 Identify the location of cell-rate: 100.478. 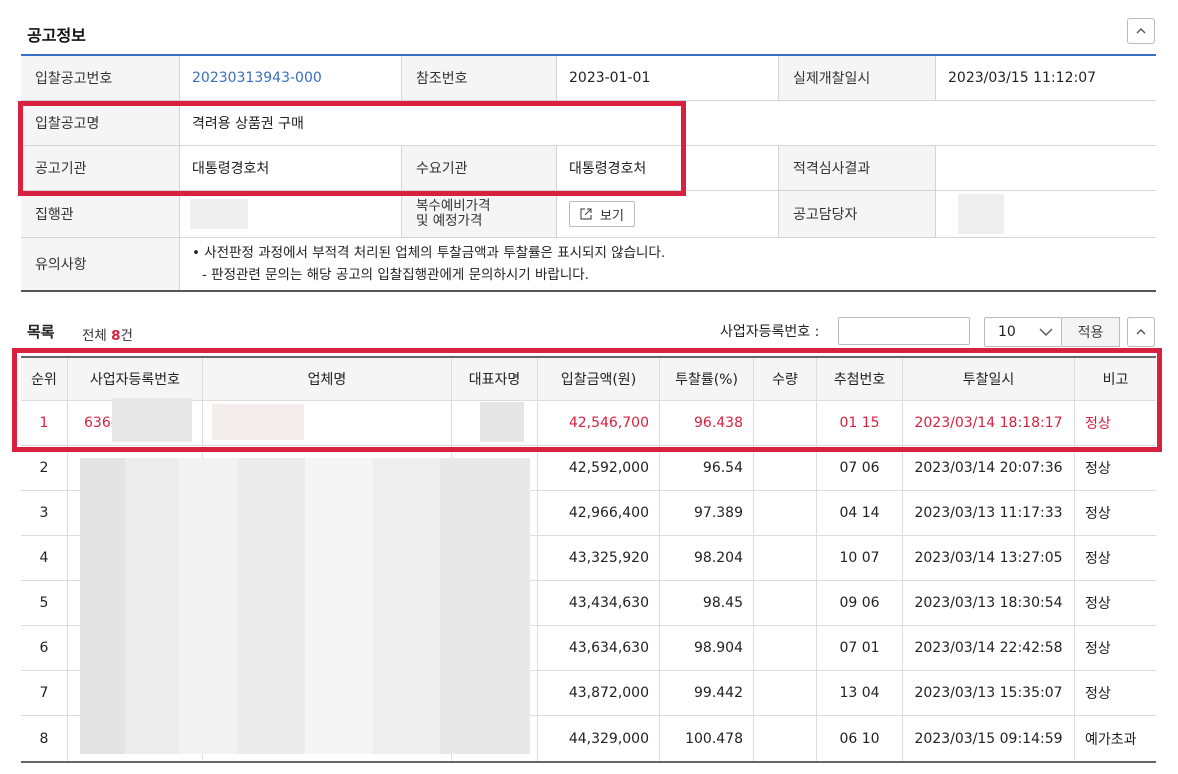
(706, 738).